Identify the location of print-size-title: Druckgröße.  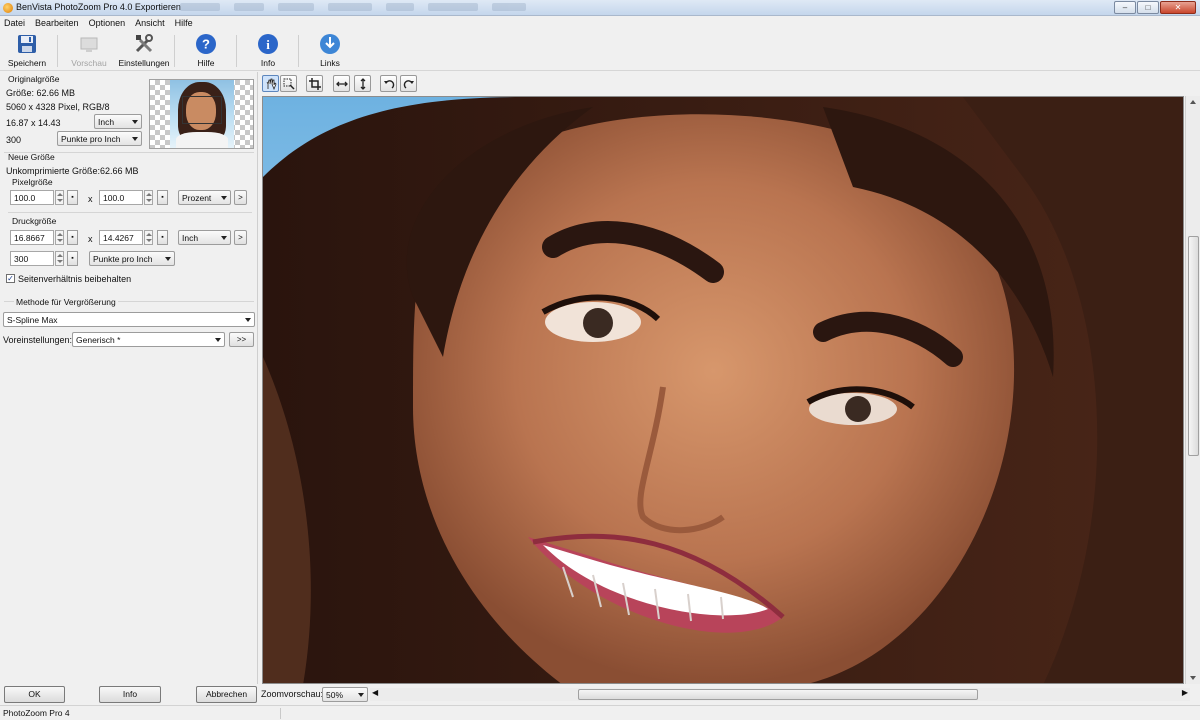
(34, 221).